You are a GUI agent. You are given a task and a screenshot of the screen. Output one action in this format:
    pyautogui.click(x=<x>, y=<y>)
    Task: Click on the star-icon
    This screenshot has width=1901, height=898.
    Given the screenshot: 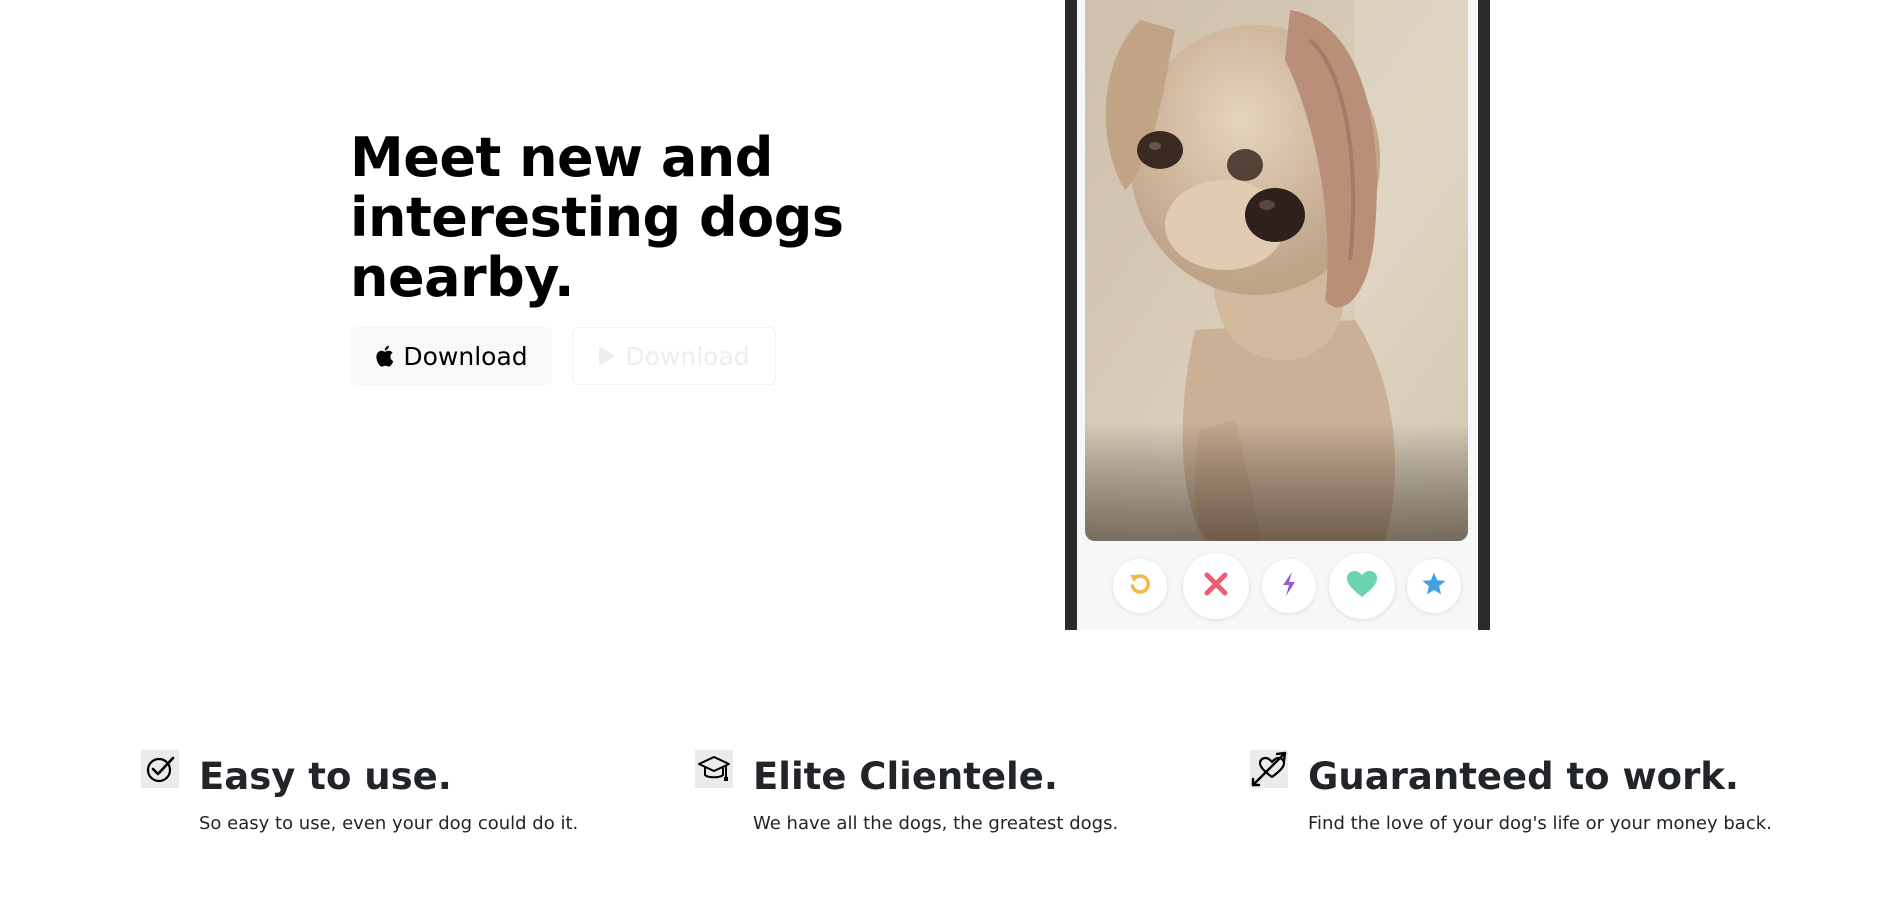 What is the action you would take?
    pyautogui.click(x=1434, y=586)
    